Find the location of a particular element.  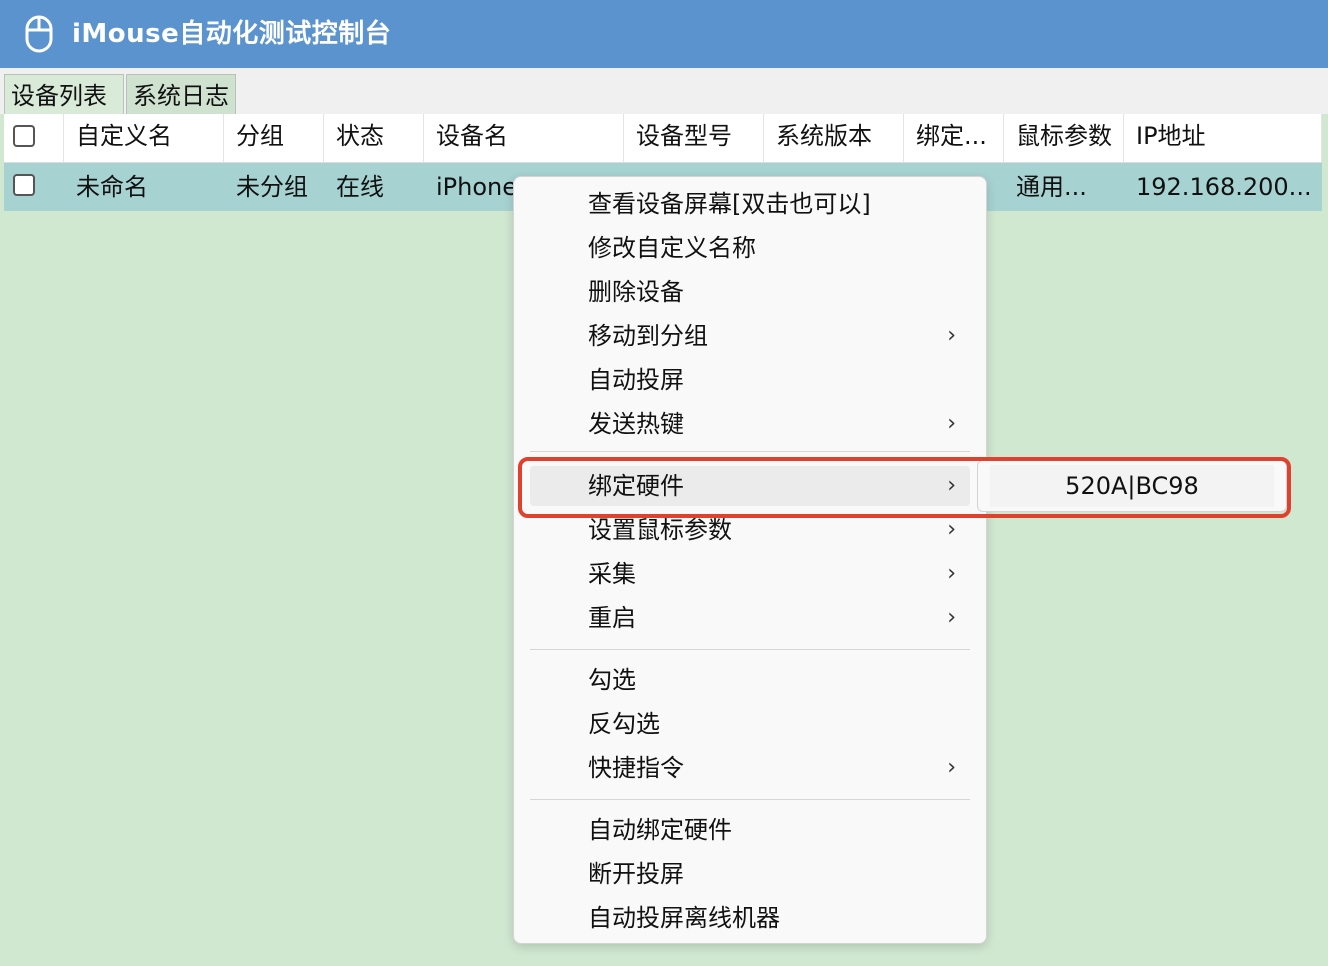

menu-item-check: 勾选 is located at coordinates (750, 680).